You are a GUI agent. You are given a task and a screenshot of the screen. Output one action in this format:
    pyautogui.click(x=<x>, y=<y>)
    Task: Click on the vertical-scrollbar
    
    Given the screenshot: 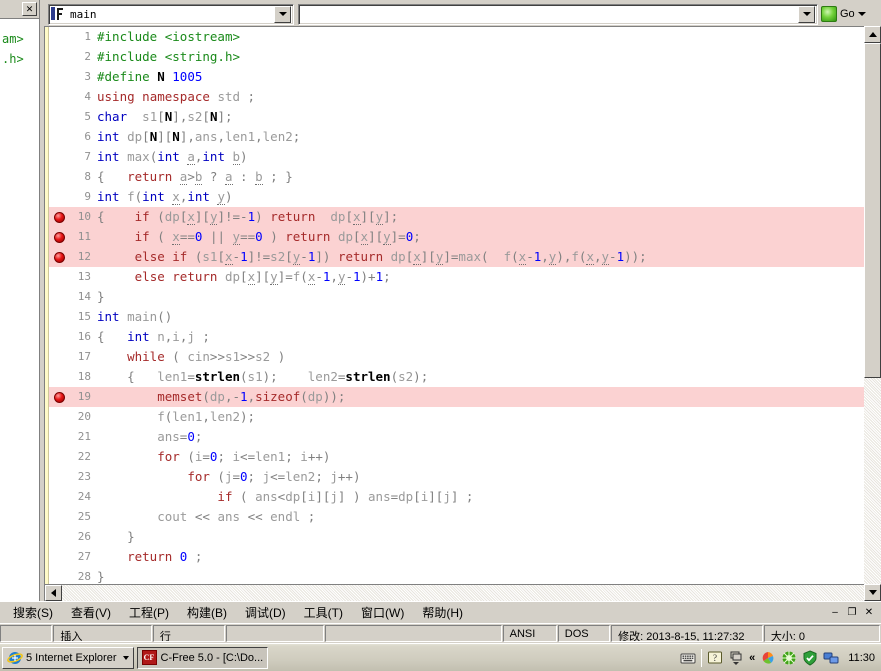 What is the action you would take?
    pyautogui.click(x=872, y=313)
    